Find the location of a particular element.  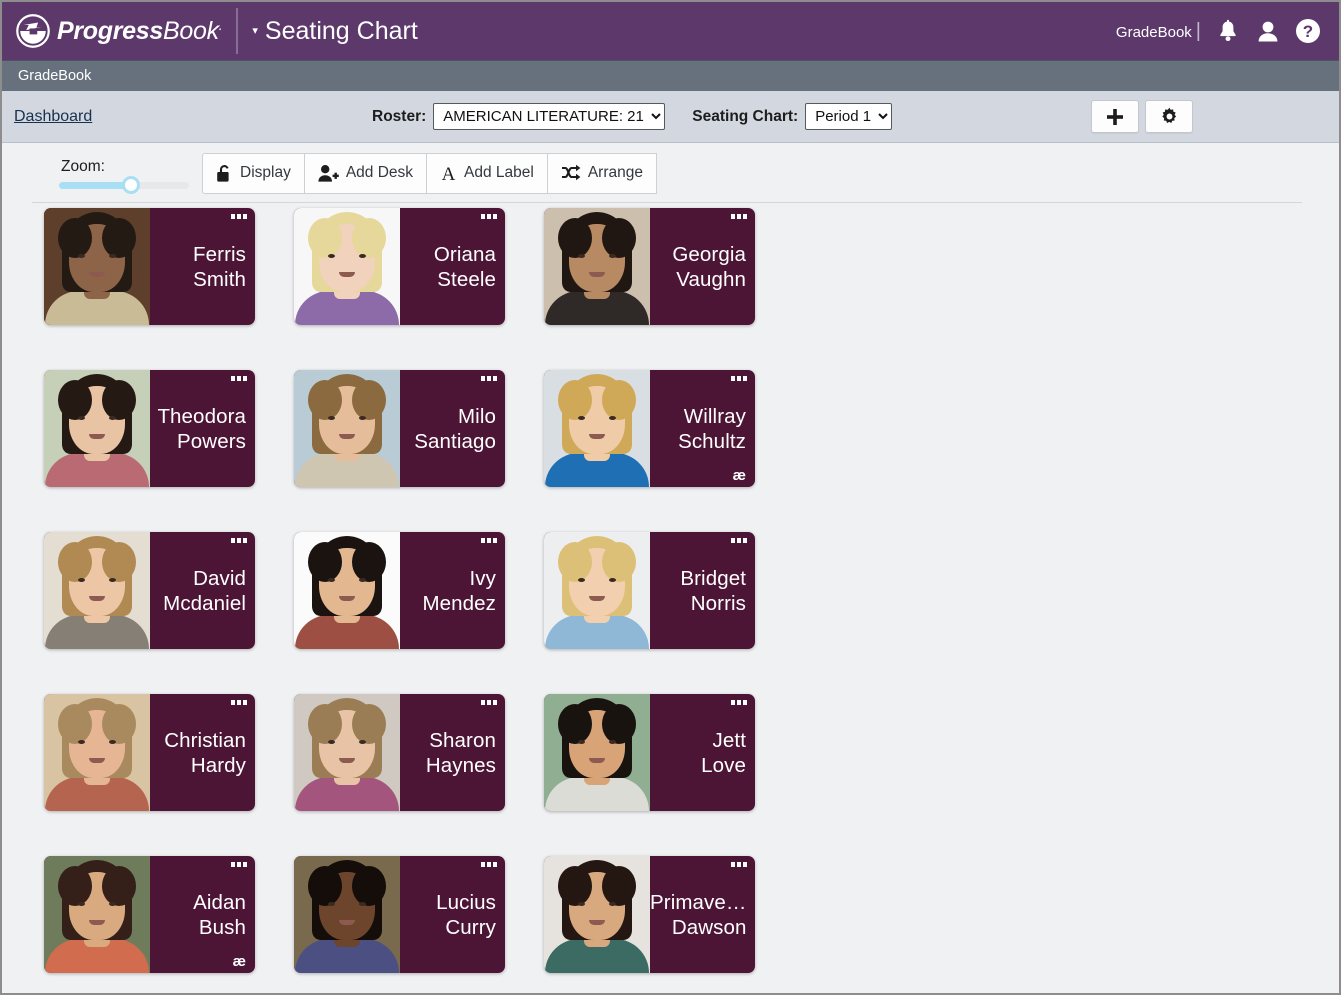

add-label-button-label: Add Label is located at coordinates (499, 172).